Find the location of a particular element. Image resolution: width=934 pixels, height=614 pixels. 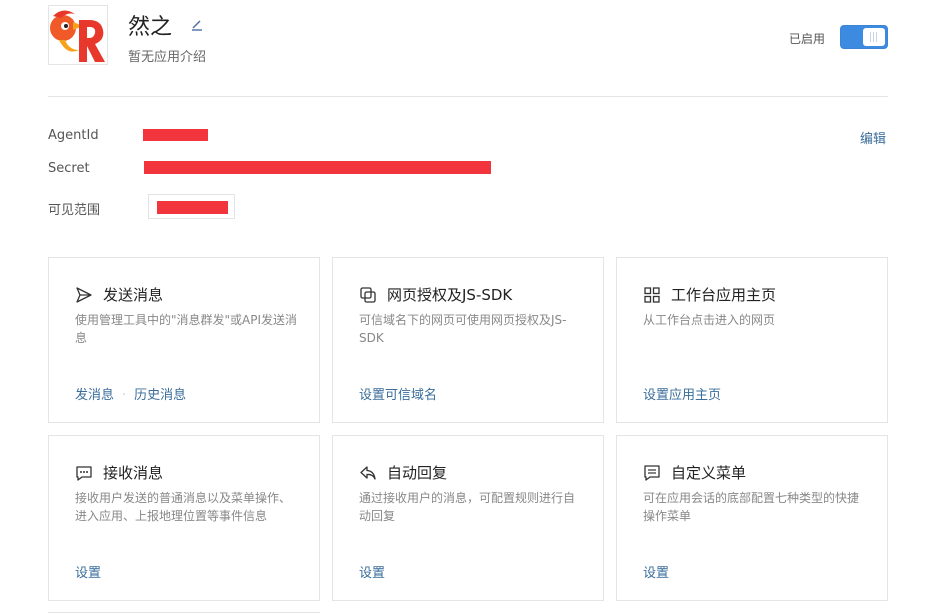

card-send-message: 发送消息 使用管理工具中的"消息群发"或API发送消息 发消息 · 历史消息 is located at coordinates (184, 340).